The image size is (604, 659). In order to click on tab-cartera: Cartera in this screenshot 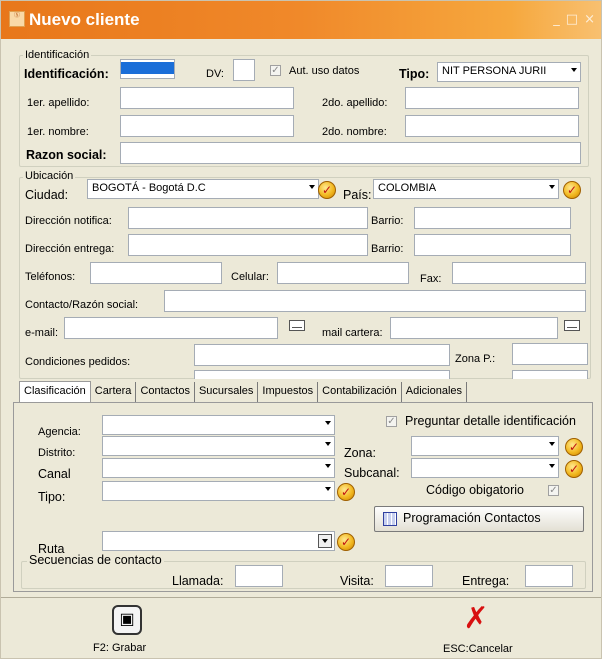, I will do `click(114, 392)`.